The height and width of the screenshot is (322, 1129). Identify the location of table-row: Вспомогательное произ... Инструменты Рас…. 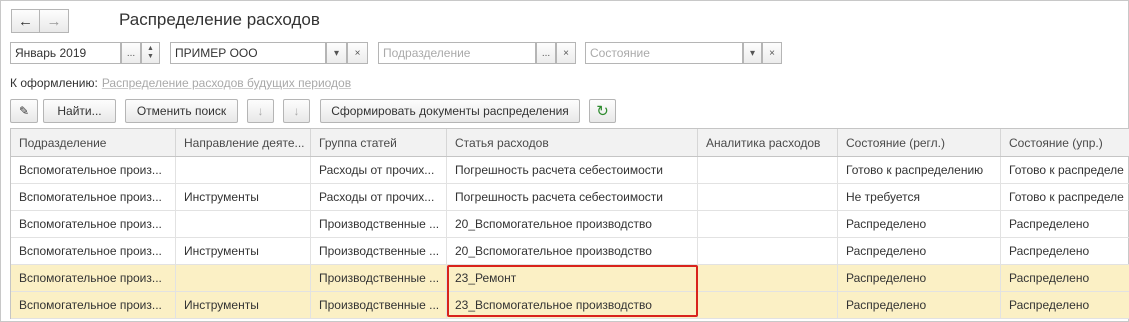
(570, 197).